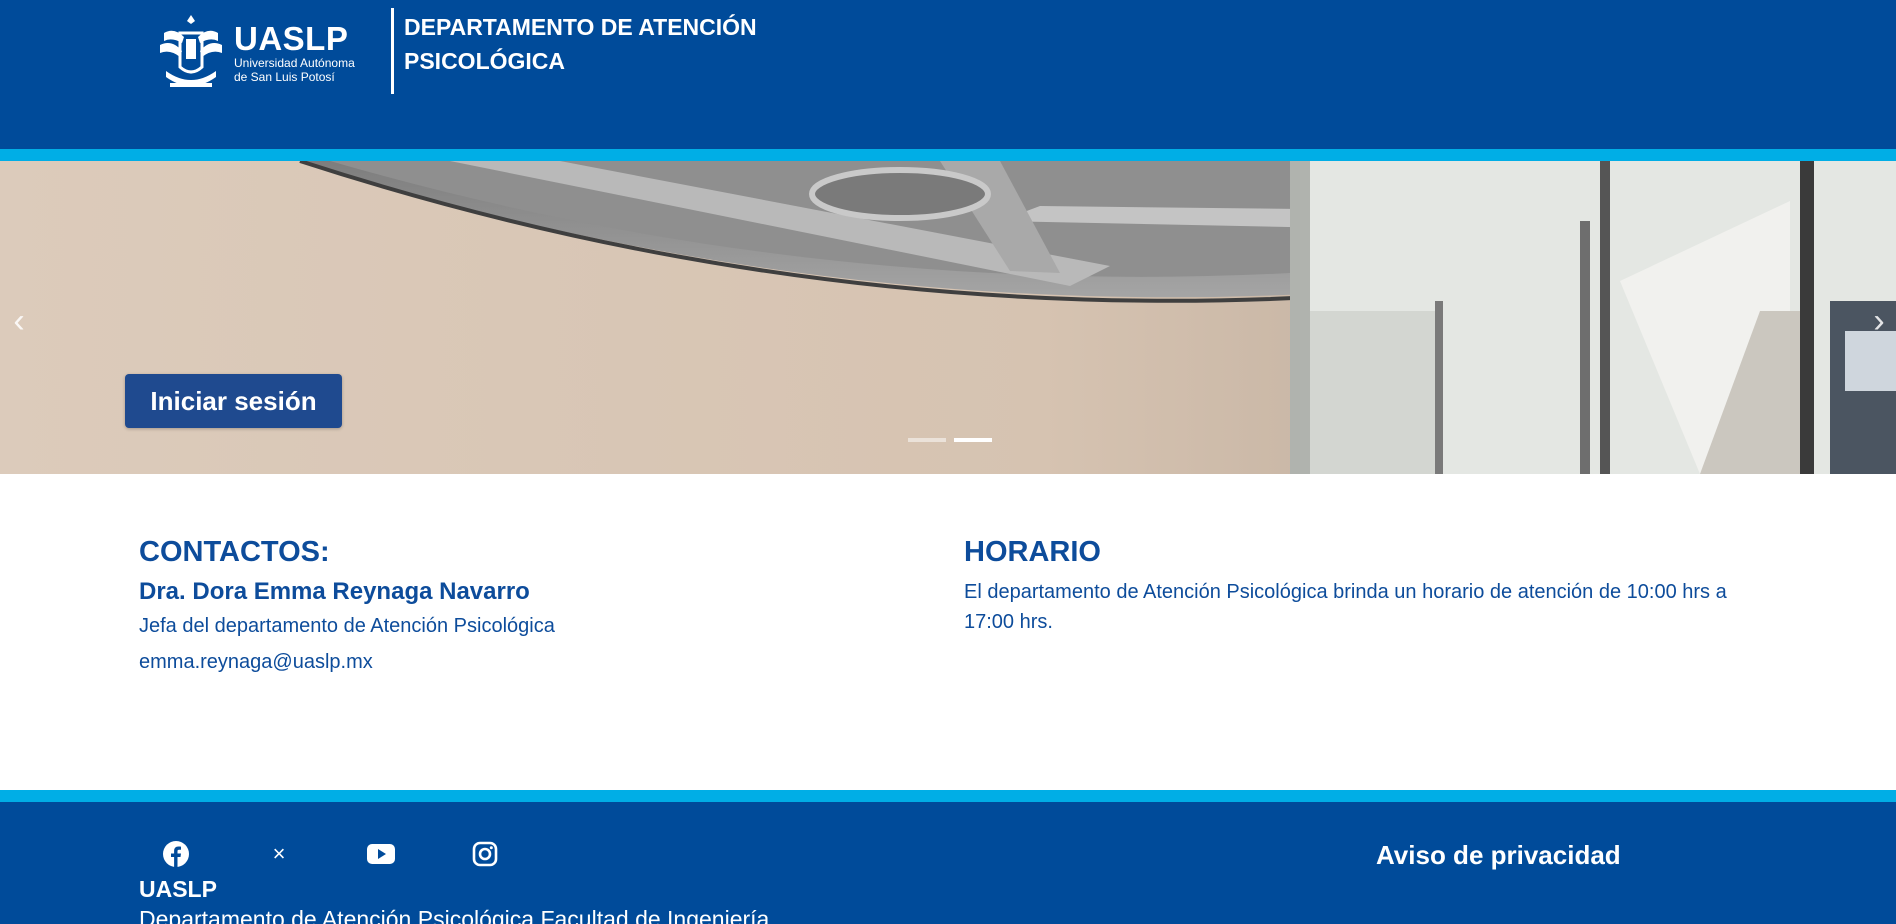  I want to click on schedule-heading: HORARIO, so click(1032, 552).